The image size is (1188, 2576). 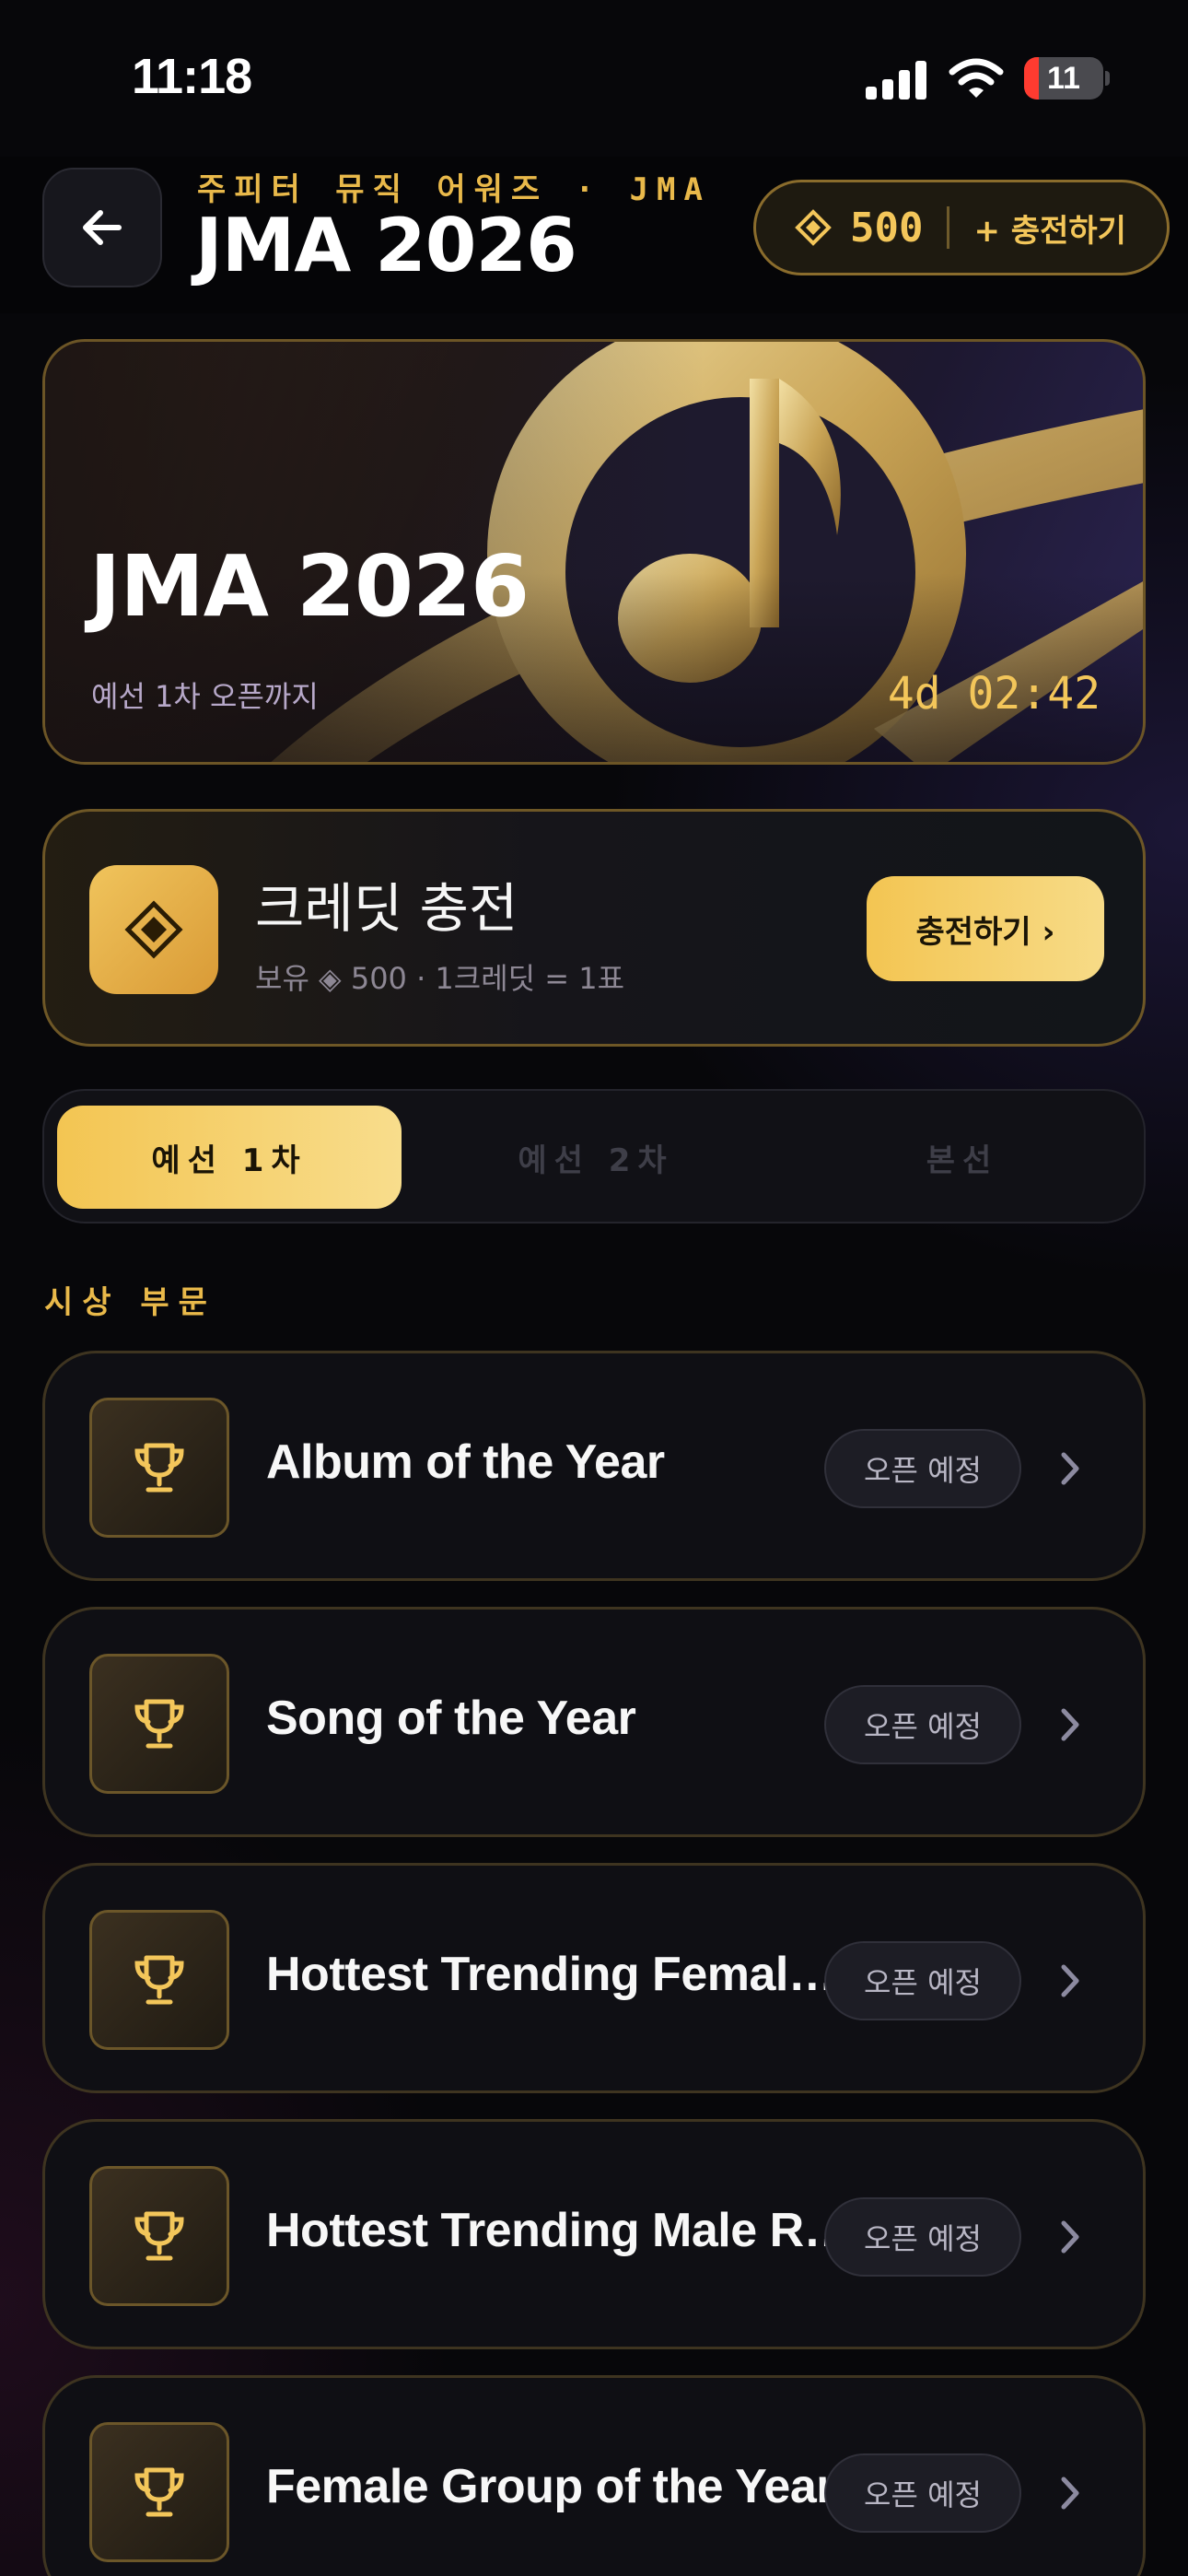 I want to click on category-name: Song of the Year, so click(x=451, y=1718).